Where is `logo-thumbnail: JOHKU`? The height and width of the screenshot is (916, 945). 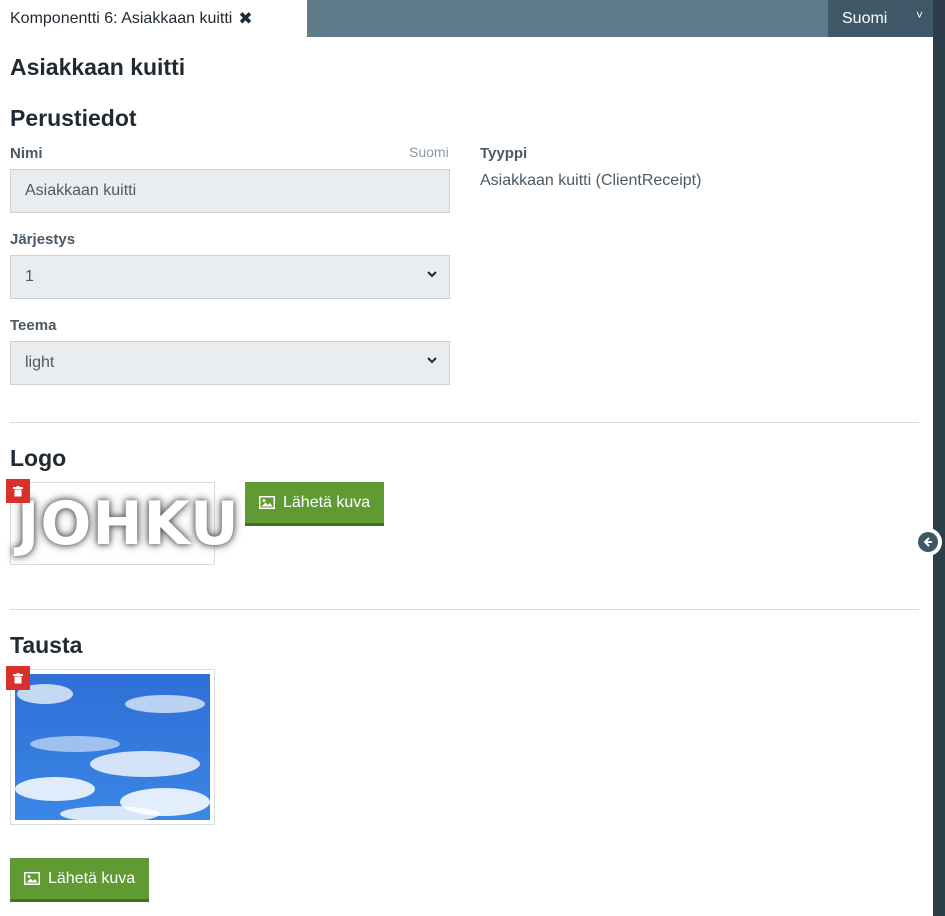 logo-thumbnail: JOHKU is located at coordinates (125, 523).